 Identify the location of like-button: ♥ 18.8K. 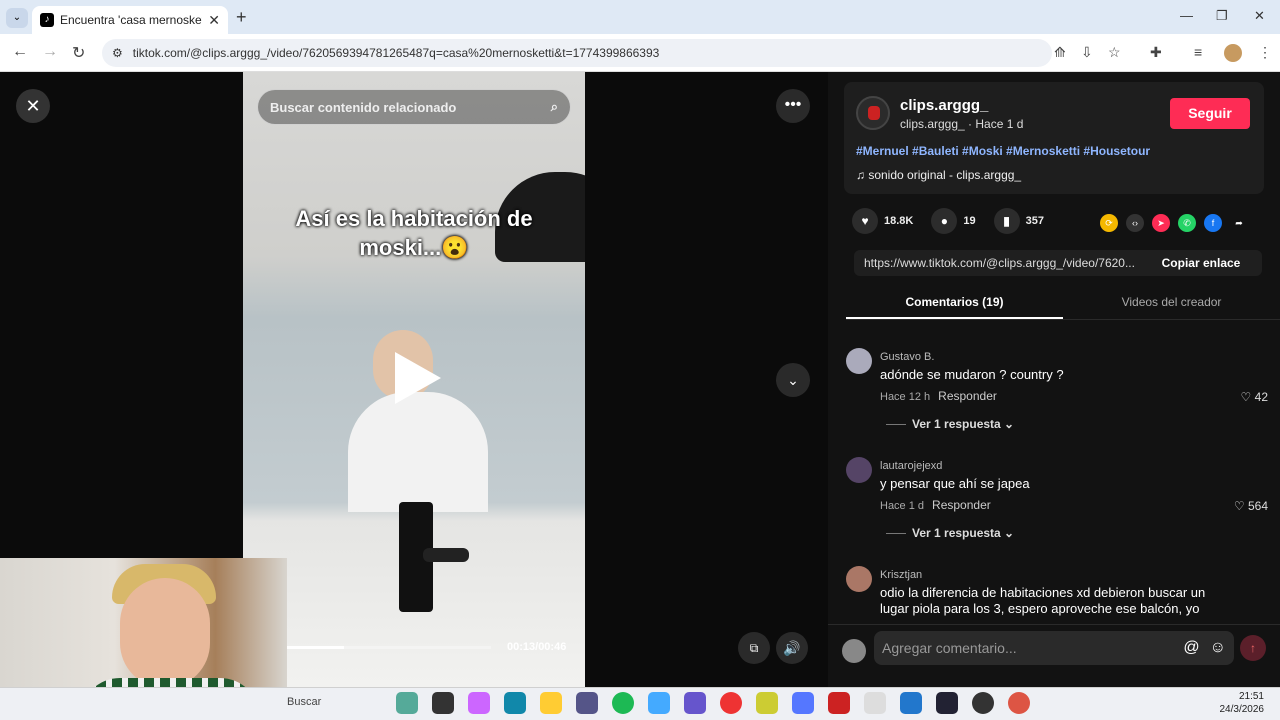
(882, 221).